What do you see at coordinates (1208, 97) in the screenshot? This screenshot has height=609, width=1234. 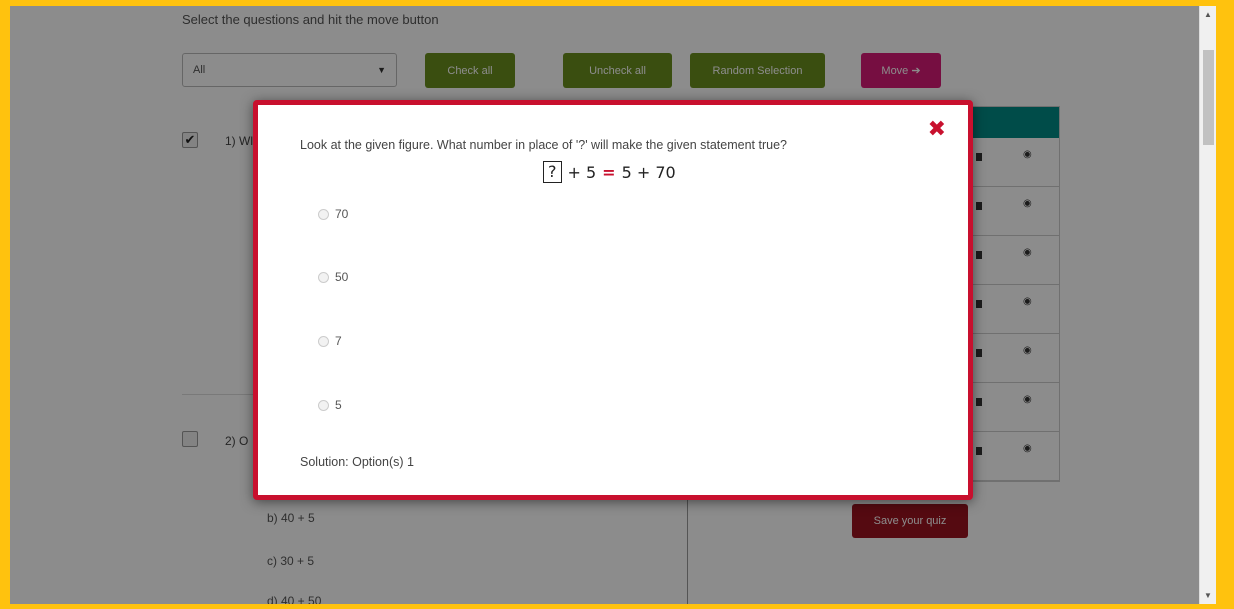 I see `scrollbar-thumb` at bounding box center [1208, 97].